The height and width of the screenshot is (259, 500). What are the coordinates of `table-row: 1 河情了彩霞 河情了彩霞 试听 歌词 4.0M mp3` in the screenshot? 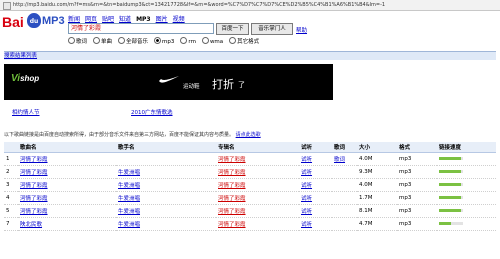 It's located at (250, 159).